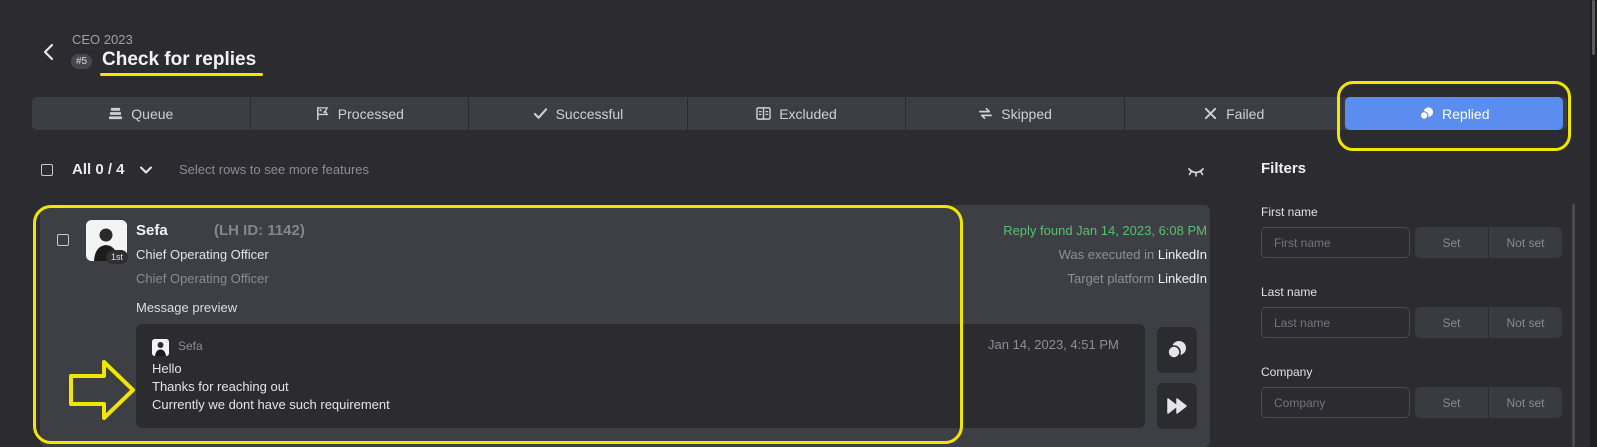 This screenshot has height=447, width=1597. Describe the element at coordinates (47, 170) in the screenshot. I see `select-all-checkbox` at that location.